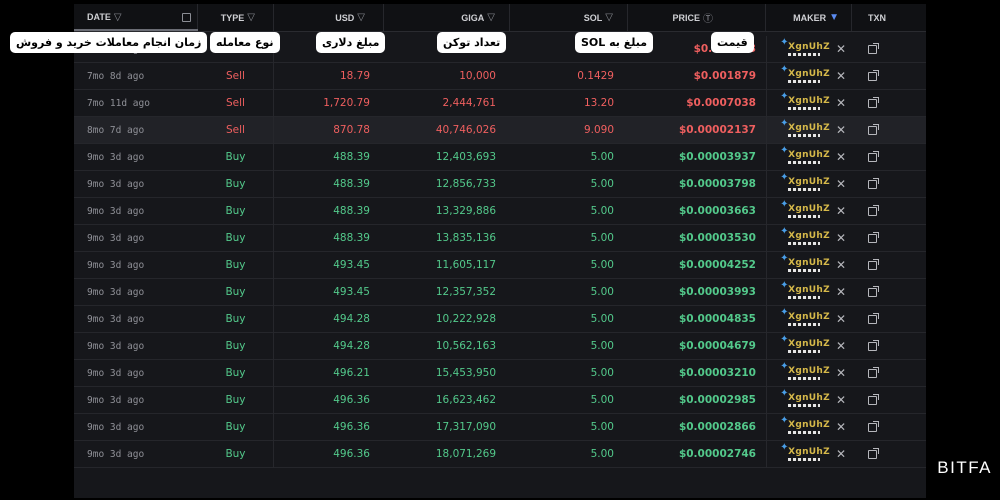 This screenshot has height=500, width=1000. Describe the element at coordinates (708, 17) in the screenshot. I see `dollar-toggle-icon: Ⓣ` at that location.